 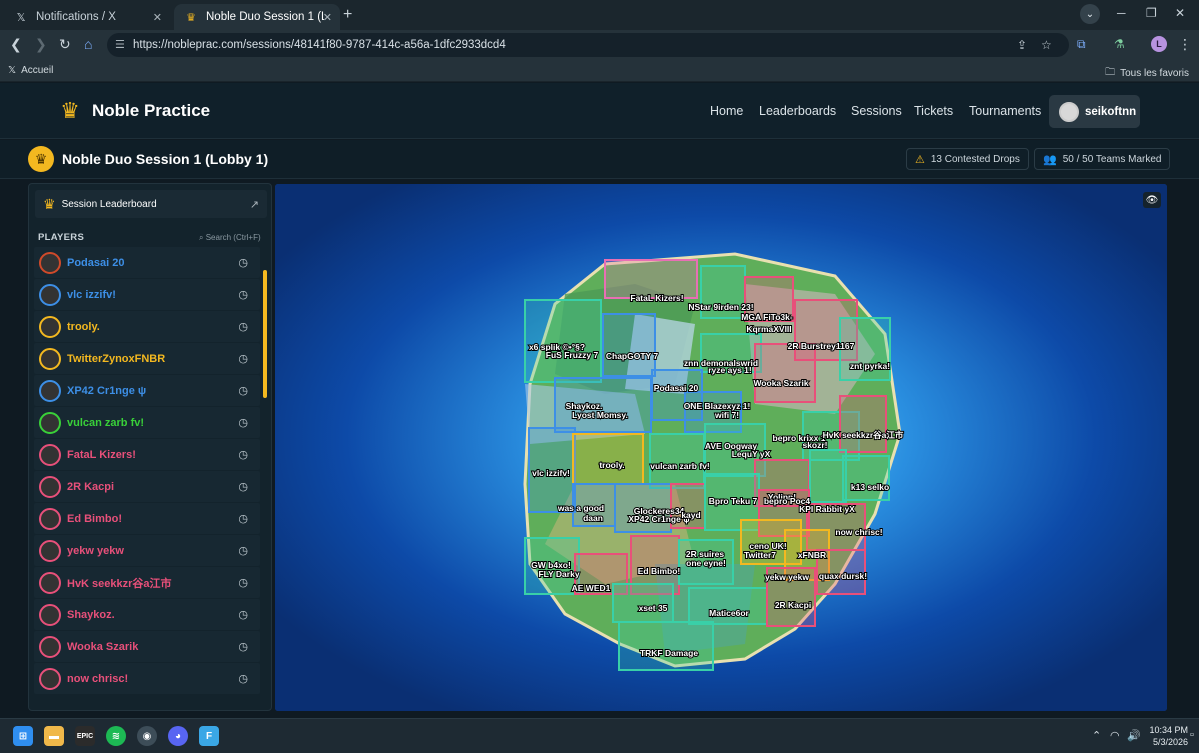 What do you see at coordinates (23, 736) in the screenshot?
I see `start-windows-icon: ⊞` at bounding box center [23, 736].